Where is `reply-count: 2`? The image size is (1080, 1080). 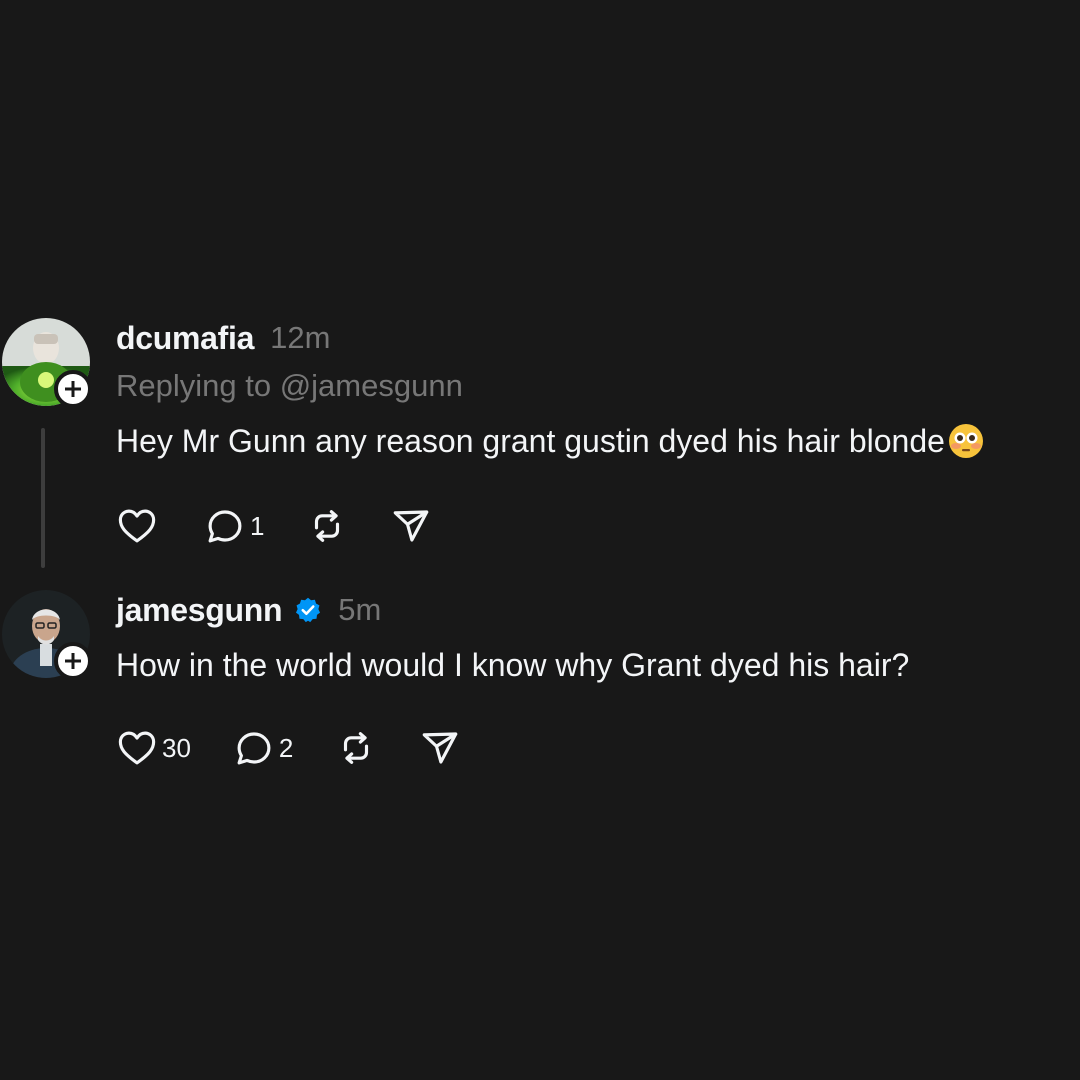 reply-count: 2 is located at coordinates (286, 747).